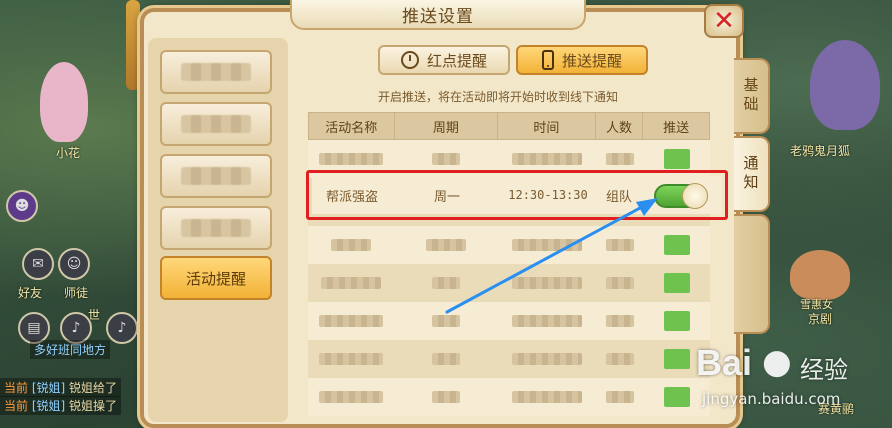  What do you see at coordinates (777, 362) in the screenshot?
I see `paw-icon: ●` at bounding box center [777, 362].